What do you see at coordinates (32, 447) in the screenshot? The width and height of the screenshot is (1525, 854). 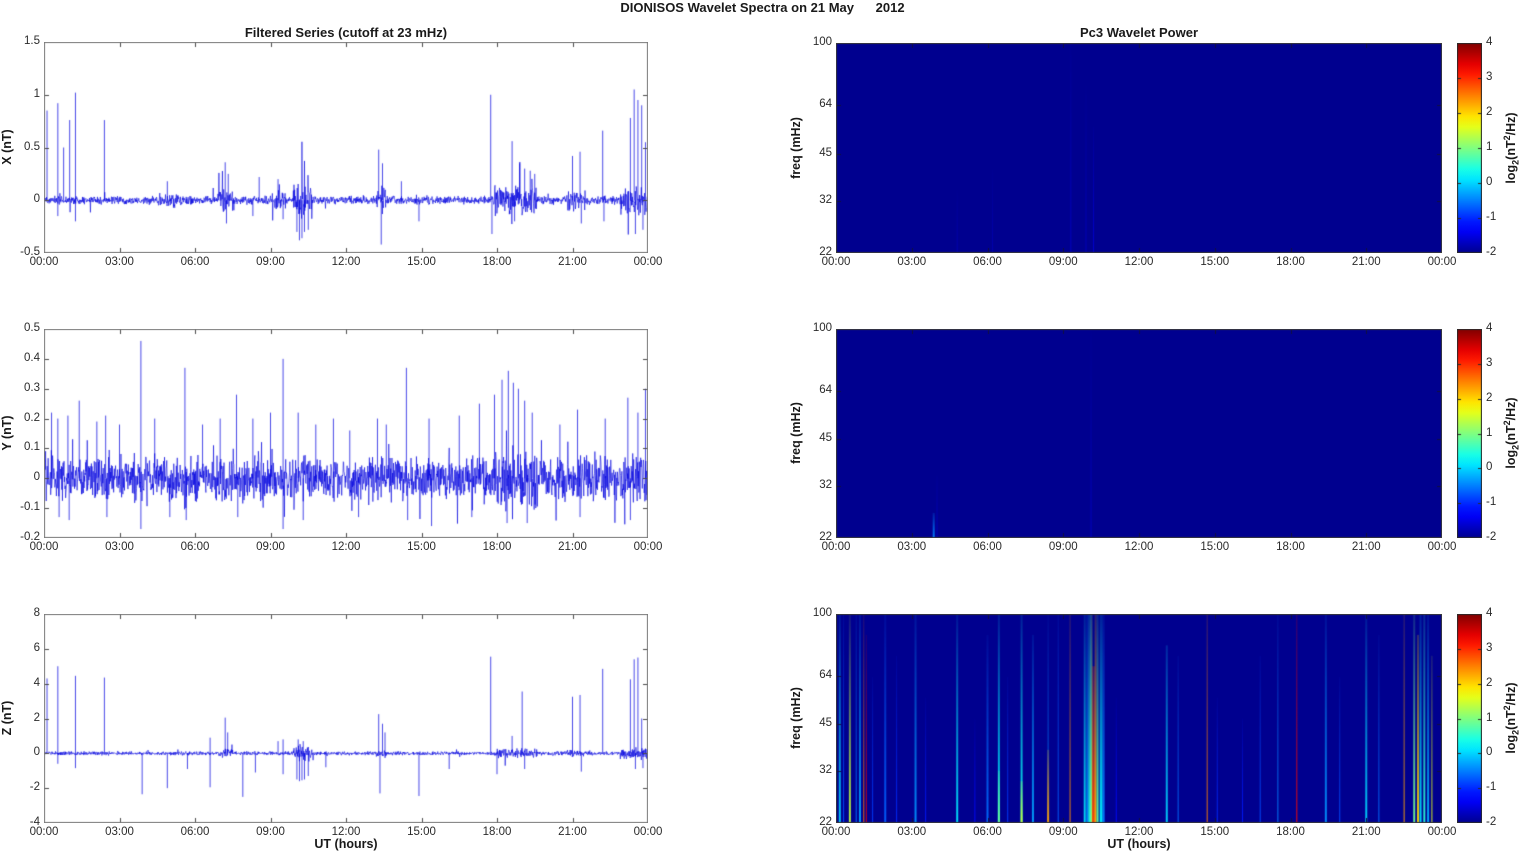 I see `tick-label: 0.1` at bounding box center [32, 447].